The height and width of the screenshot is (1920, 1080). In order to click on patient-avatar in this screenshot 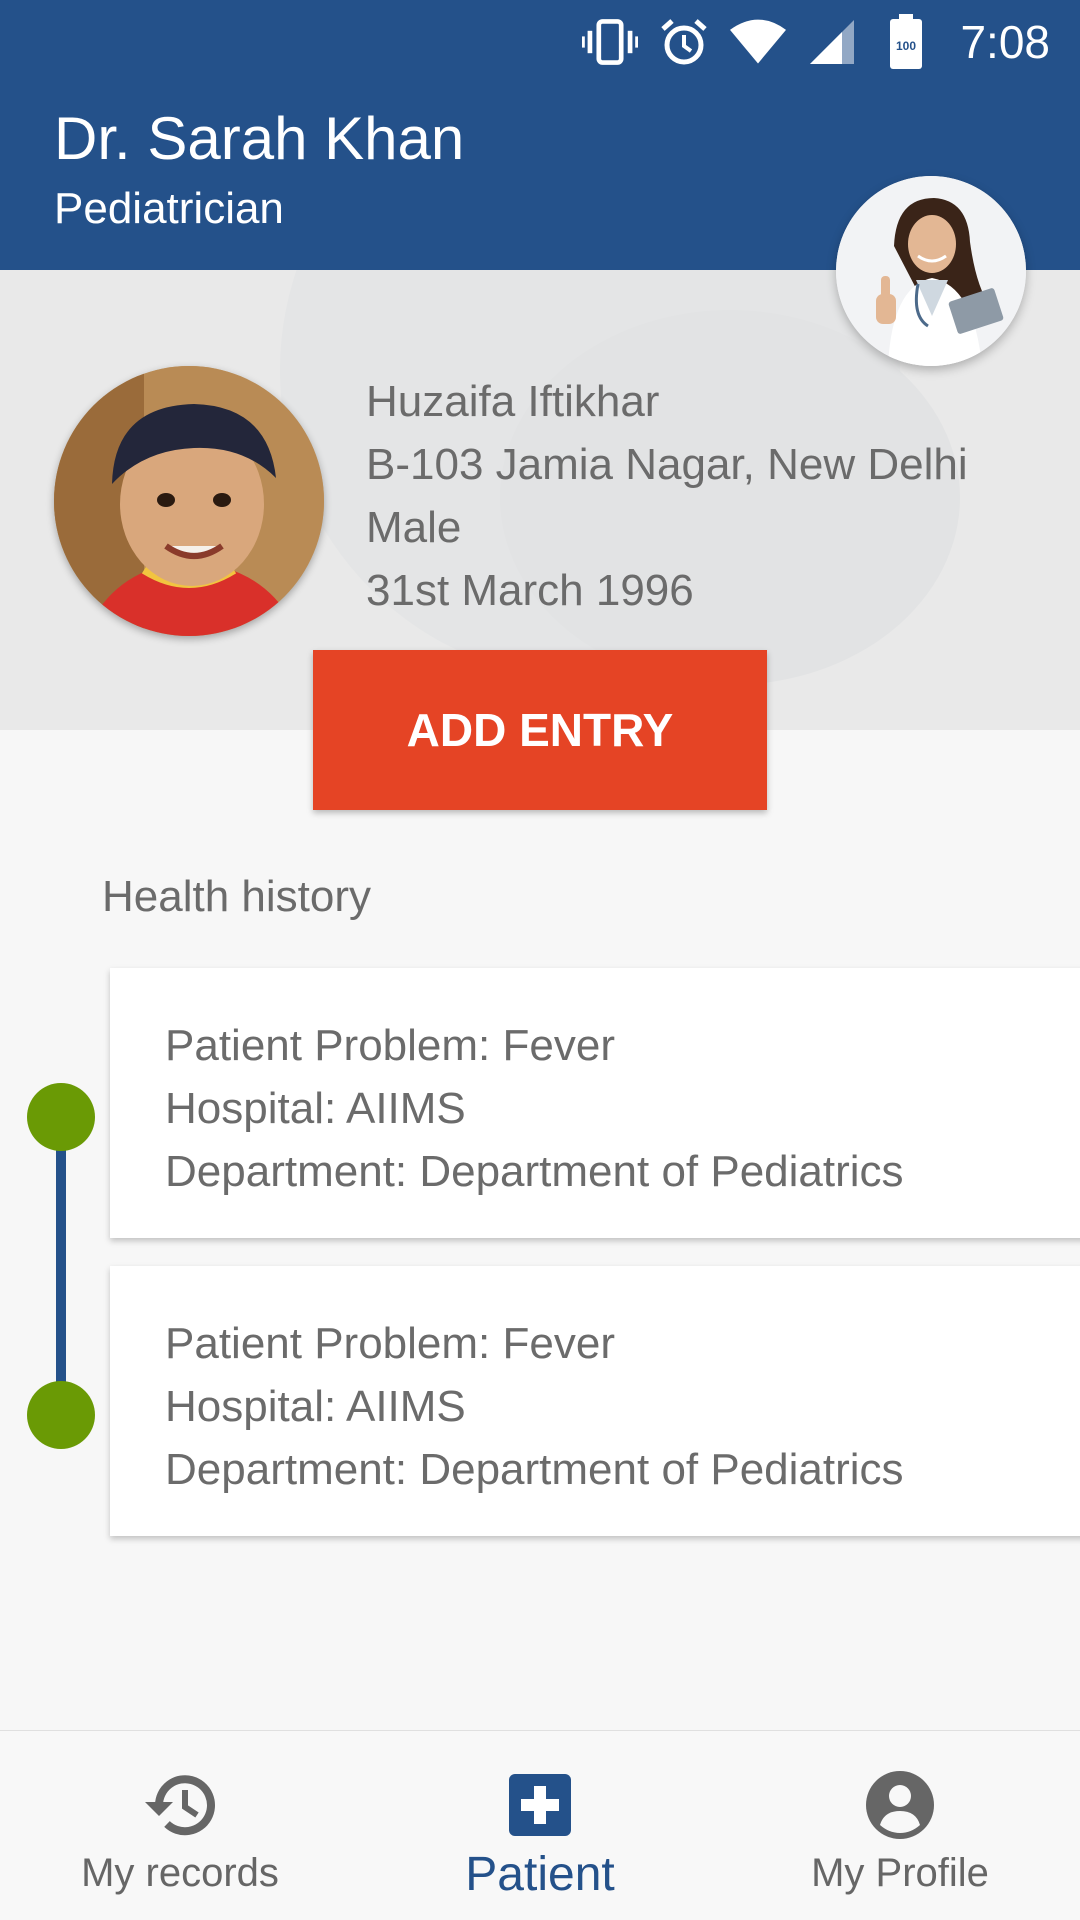, I will do `click(189, 501)`.